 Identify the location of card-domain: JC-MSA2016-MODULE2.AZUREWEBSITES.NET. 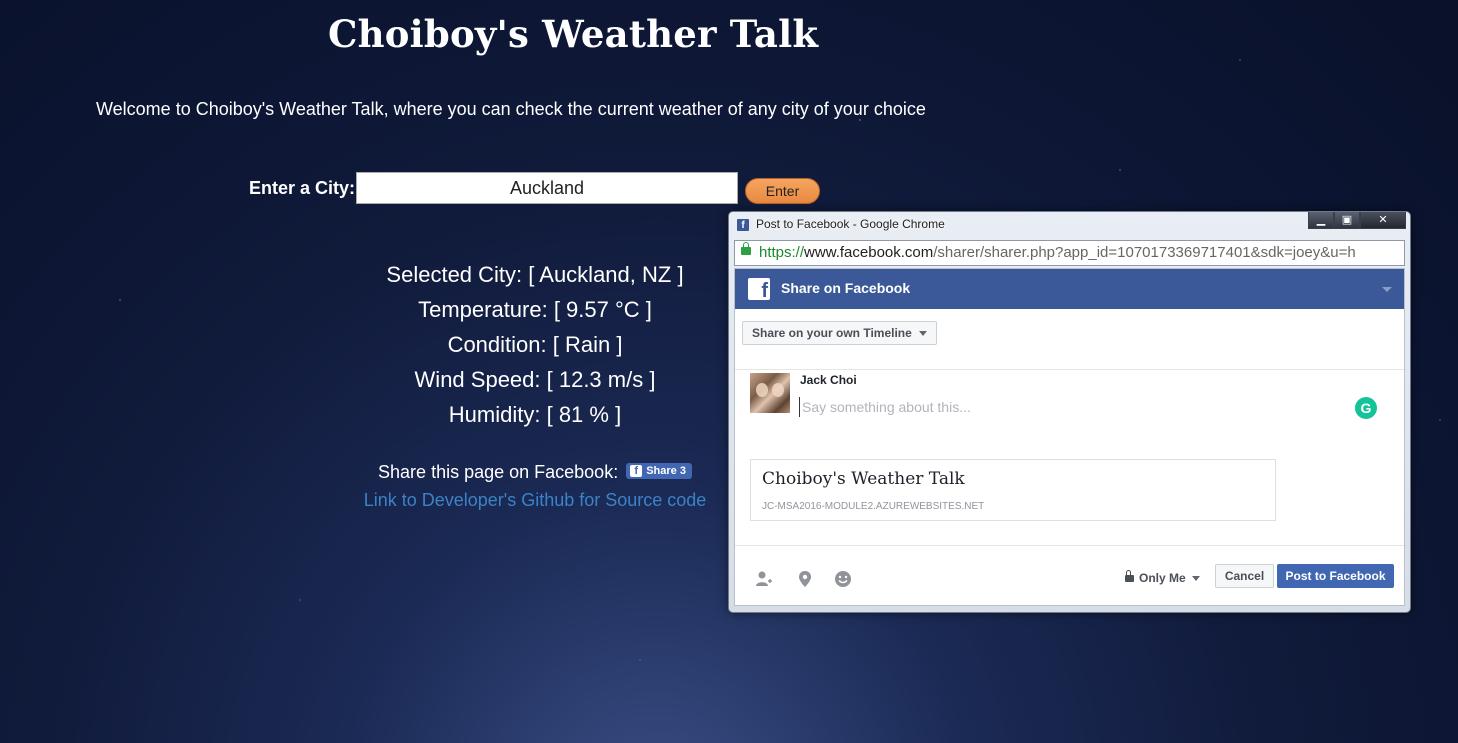
(873, 506).